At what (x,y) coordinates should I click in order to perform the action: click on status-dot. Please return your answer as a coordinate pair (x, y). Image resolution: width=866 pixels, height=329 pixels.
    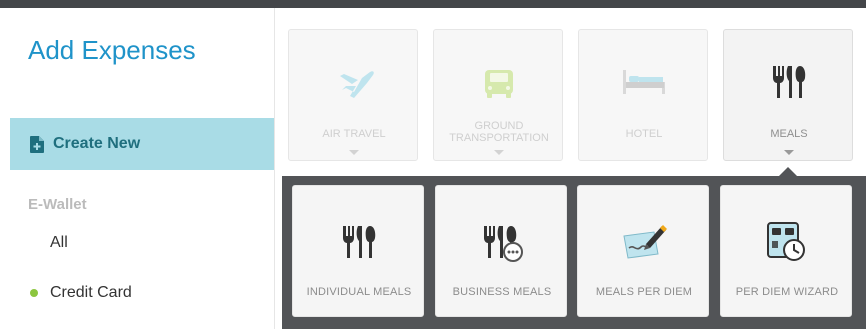
    Looking at the image, I should click on (34, 293).